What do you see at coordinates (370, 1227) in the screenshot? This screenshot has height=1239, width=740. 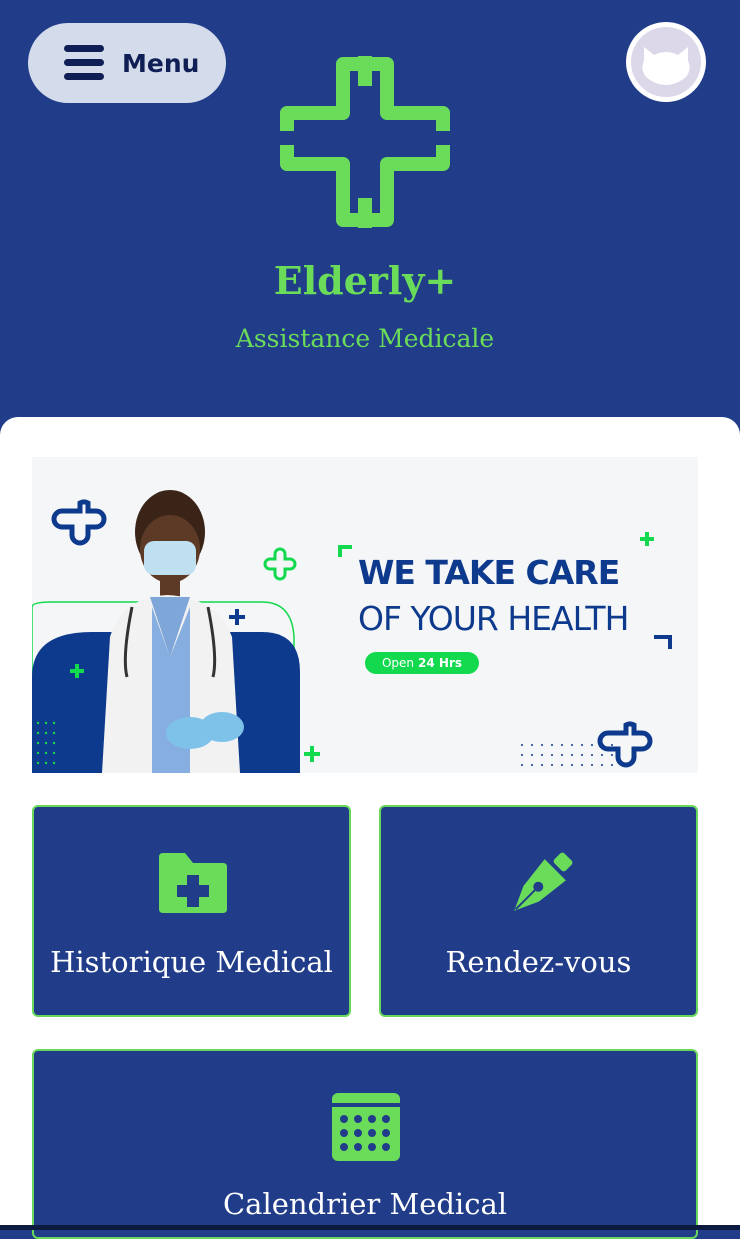 I see `bottom-edge` at bounding box center [370, 1227].